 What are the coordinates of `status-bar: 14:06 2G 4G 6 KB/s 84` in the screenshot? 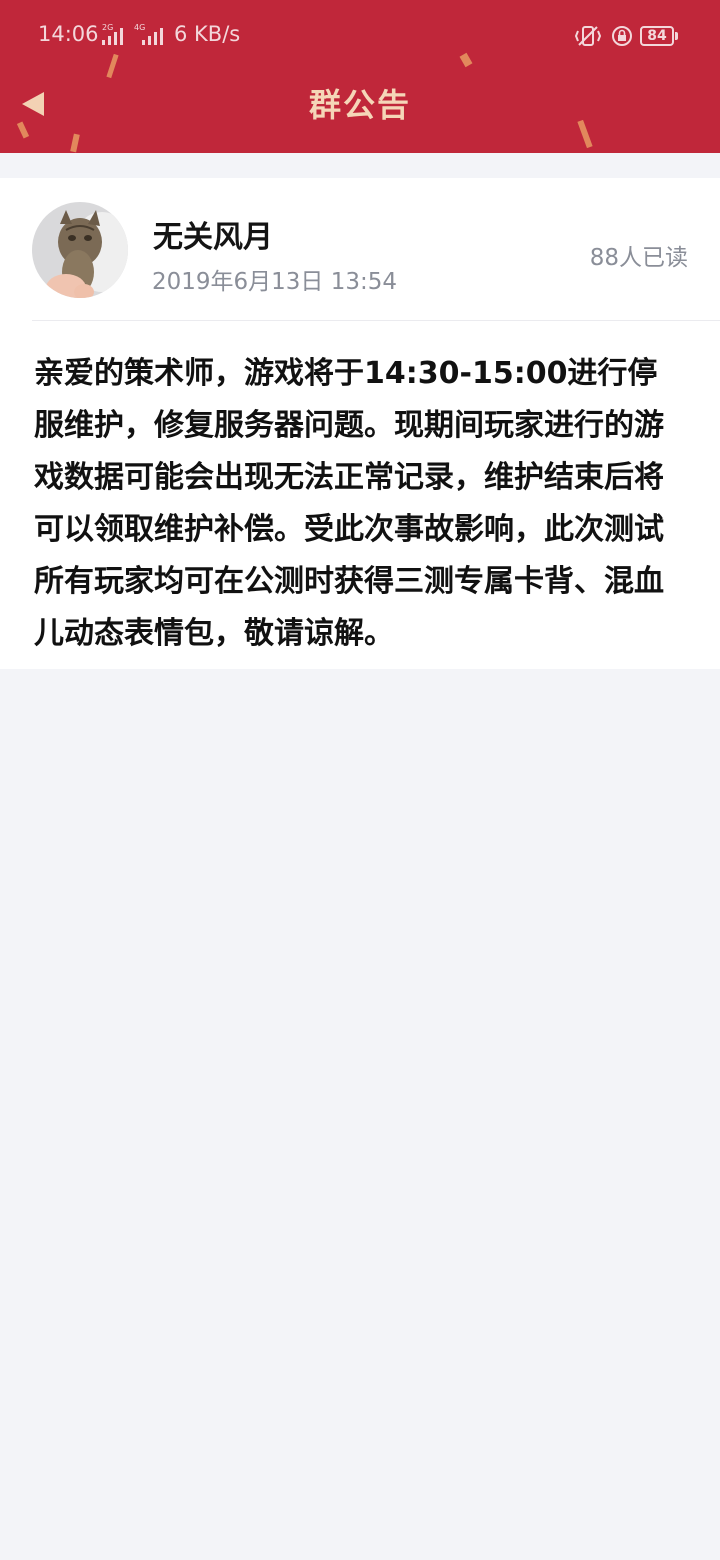 It's located at (360, 36).